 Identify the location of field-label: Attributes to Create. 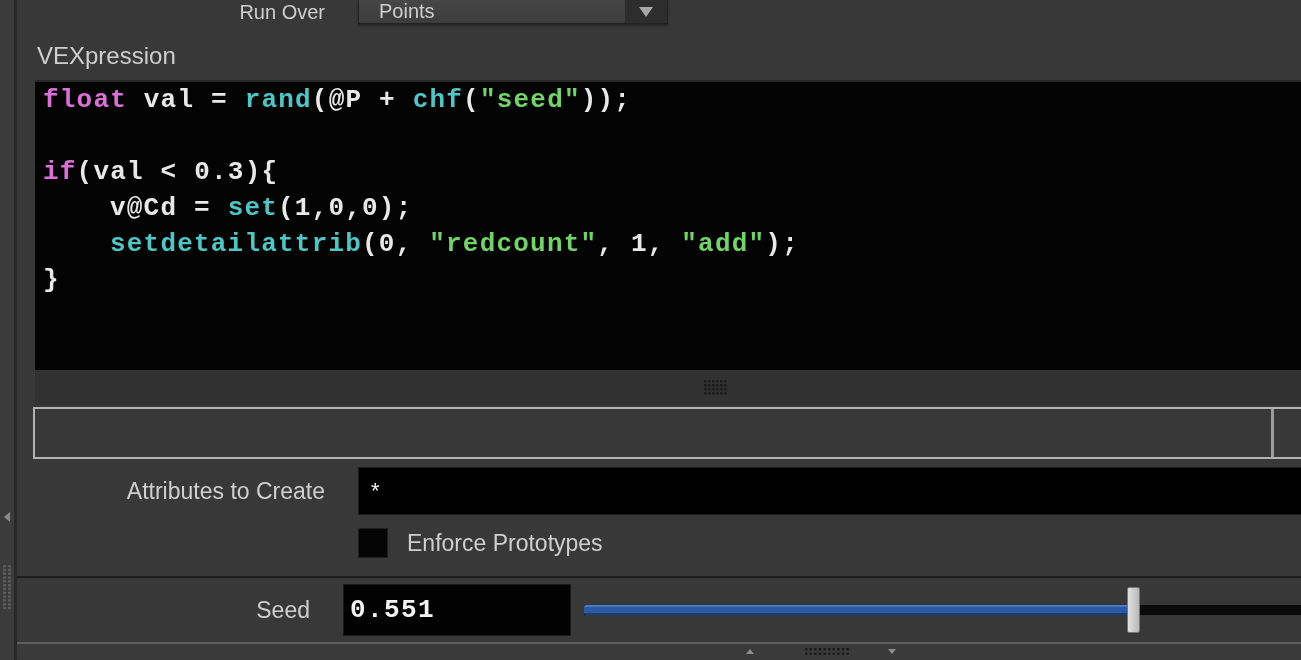
(225, 491).